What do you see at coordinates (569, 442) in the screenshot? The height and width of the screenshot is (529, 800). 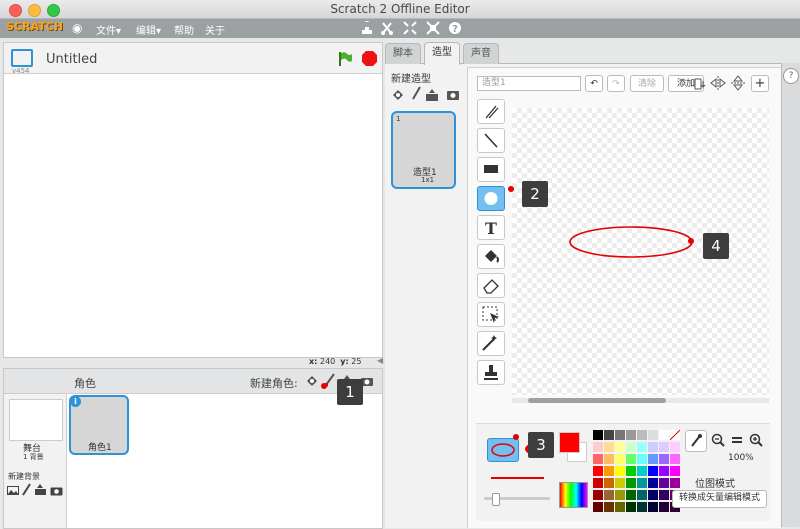 I see `primary-color-swatch` at bounding box center [569, 442].